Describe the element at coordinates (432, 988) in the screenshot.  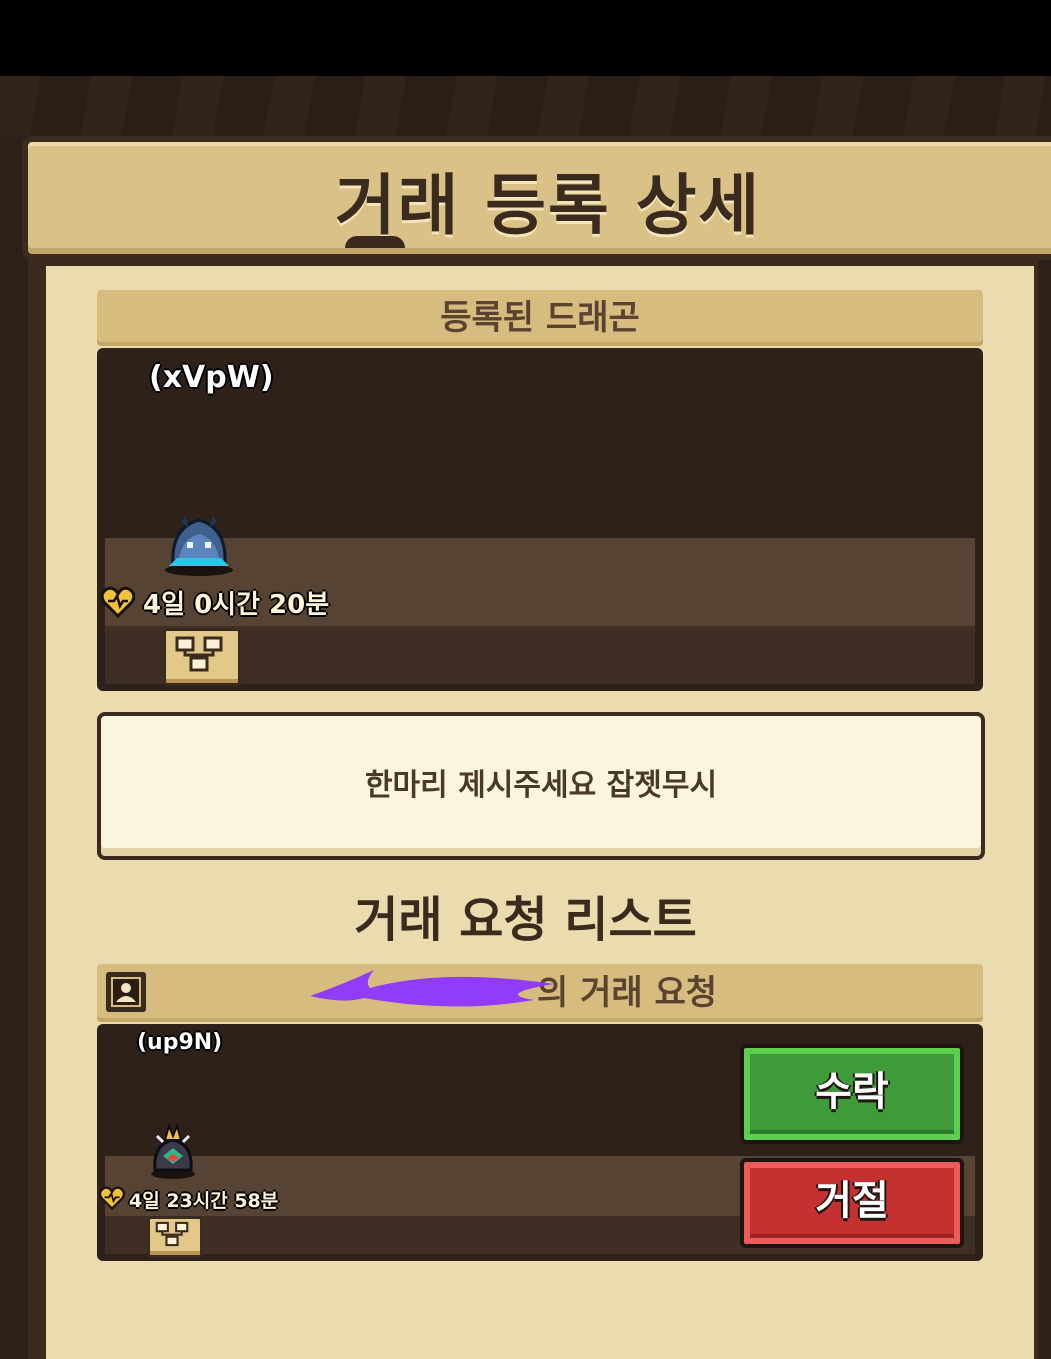
I see `redaction-scribble` at that location.